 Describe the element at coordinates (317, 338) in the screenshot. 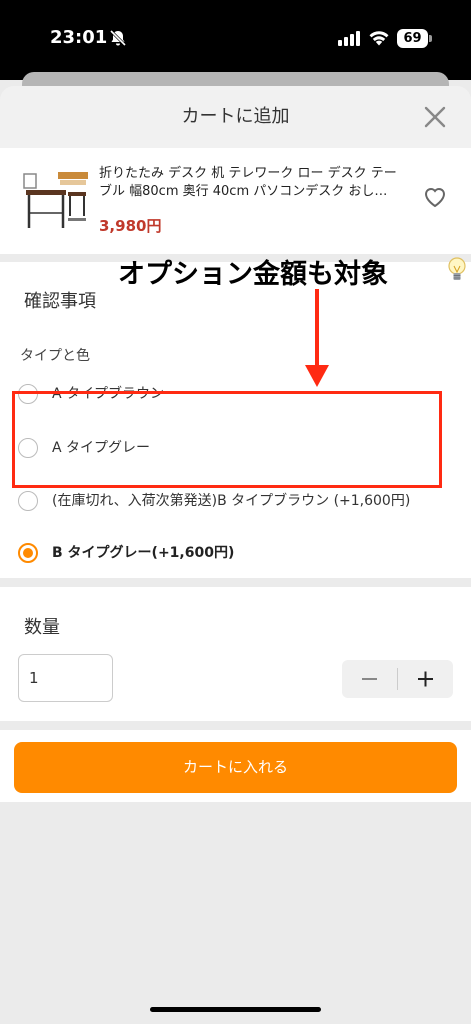

I see `arrow-down-icon` at that location.